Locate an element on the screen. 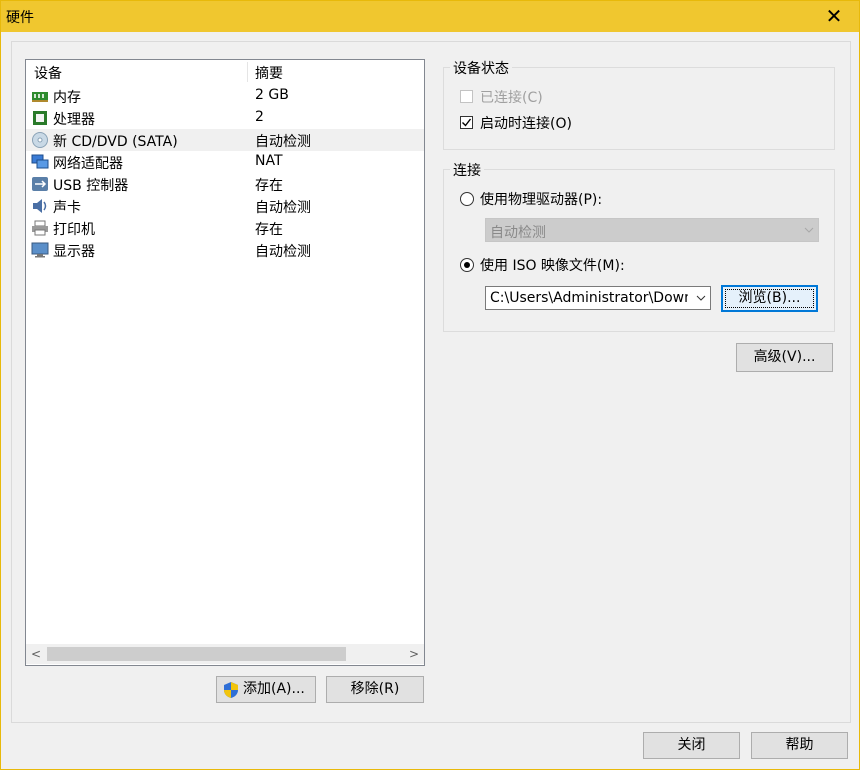 The height and width of the screenshot is (770, 860). device-row-processor: 处理器 2 is located at coordinates (225, 118).